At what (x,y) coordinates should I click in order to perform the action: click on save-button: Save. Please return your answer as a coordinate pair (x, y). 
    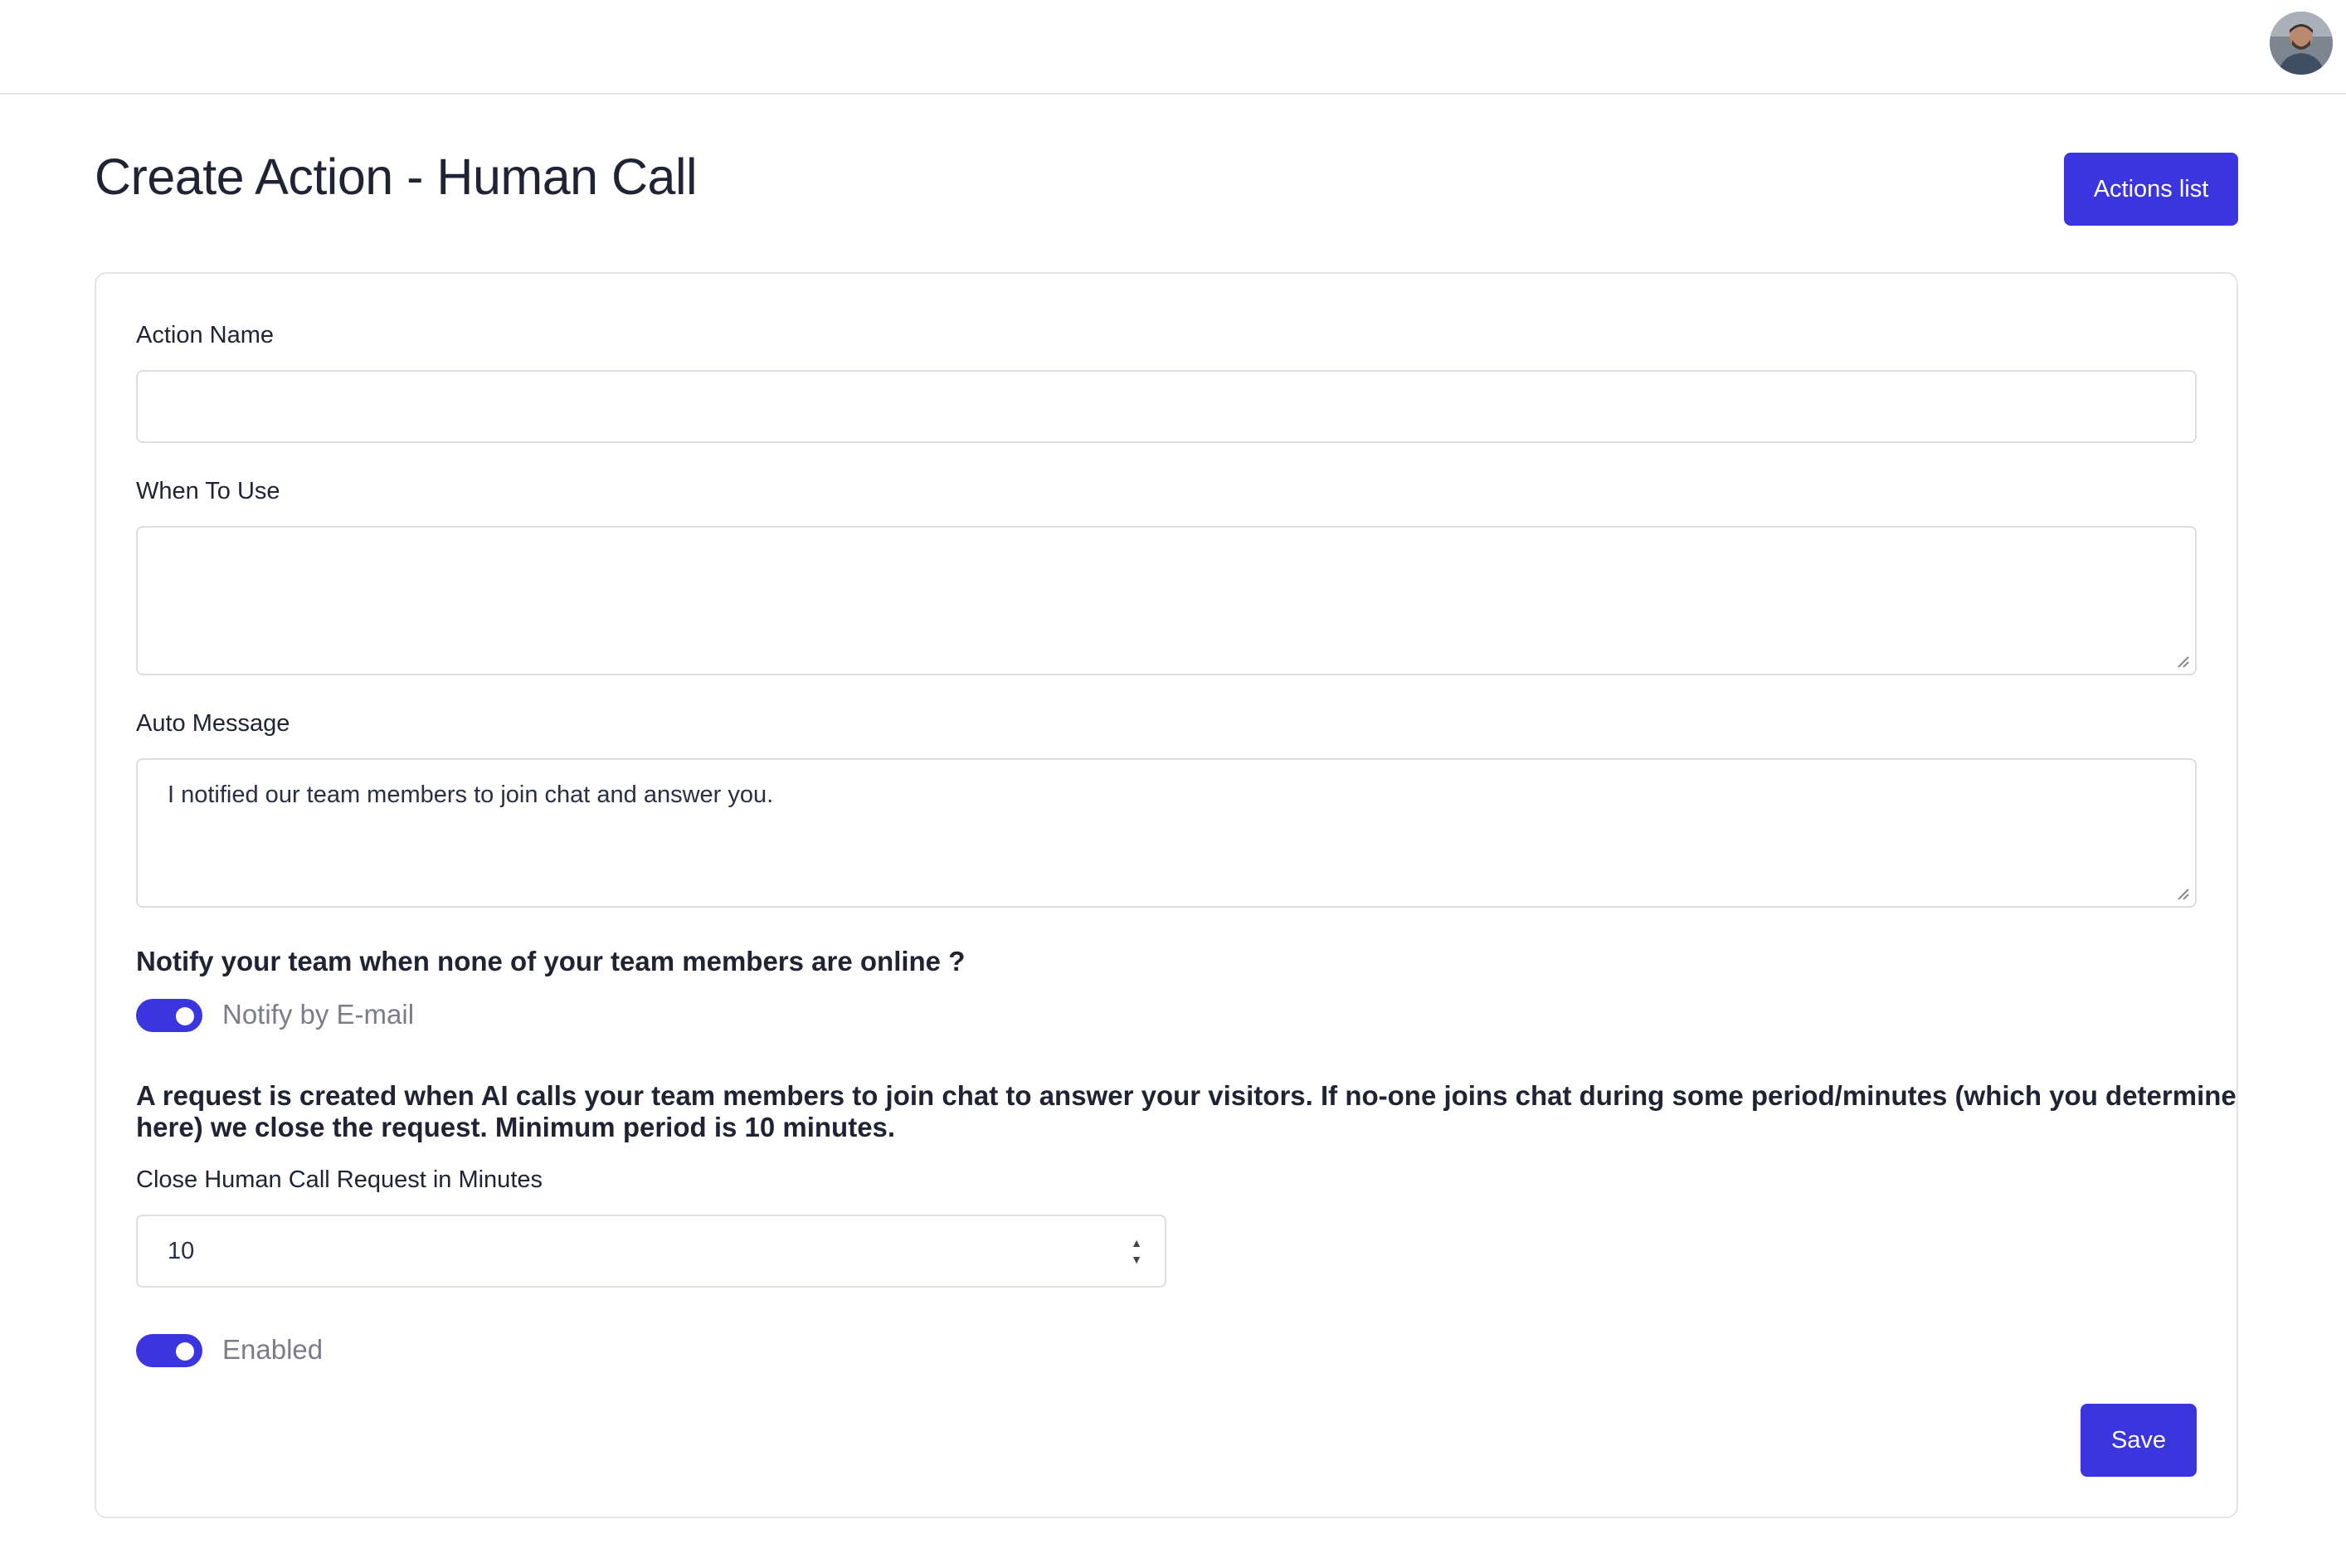
    Looking at the image, I should click on (2139, 1440).